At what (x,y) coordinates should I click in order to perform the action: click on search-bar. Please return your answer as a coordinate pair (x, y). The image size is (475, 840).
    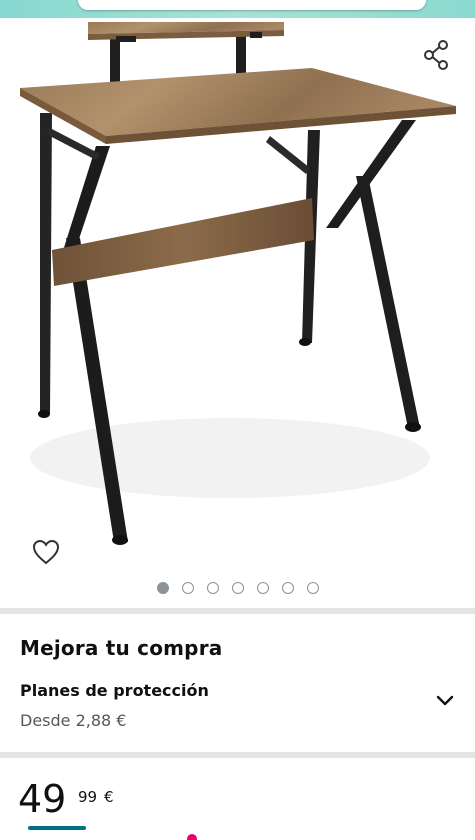
    Looking at the image, I should click on (252, 5).